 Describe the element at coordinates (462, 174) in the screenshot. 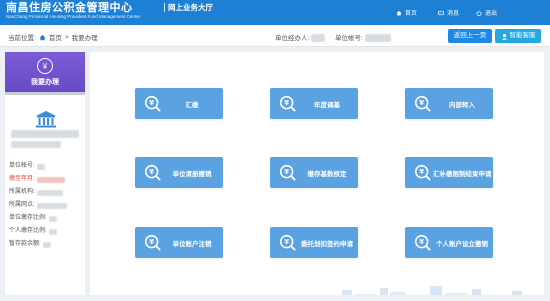

I see `tile-label: 汇补缴限制结束申请` at that location.